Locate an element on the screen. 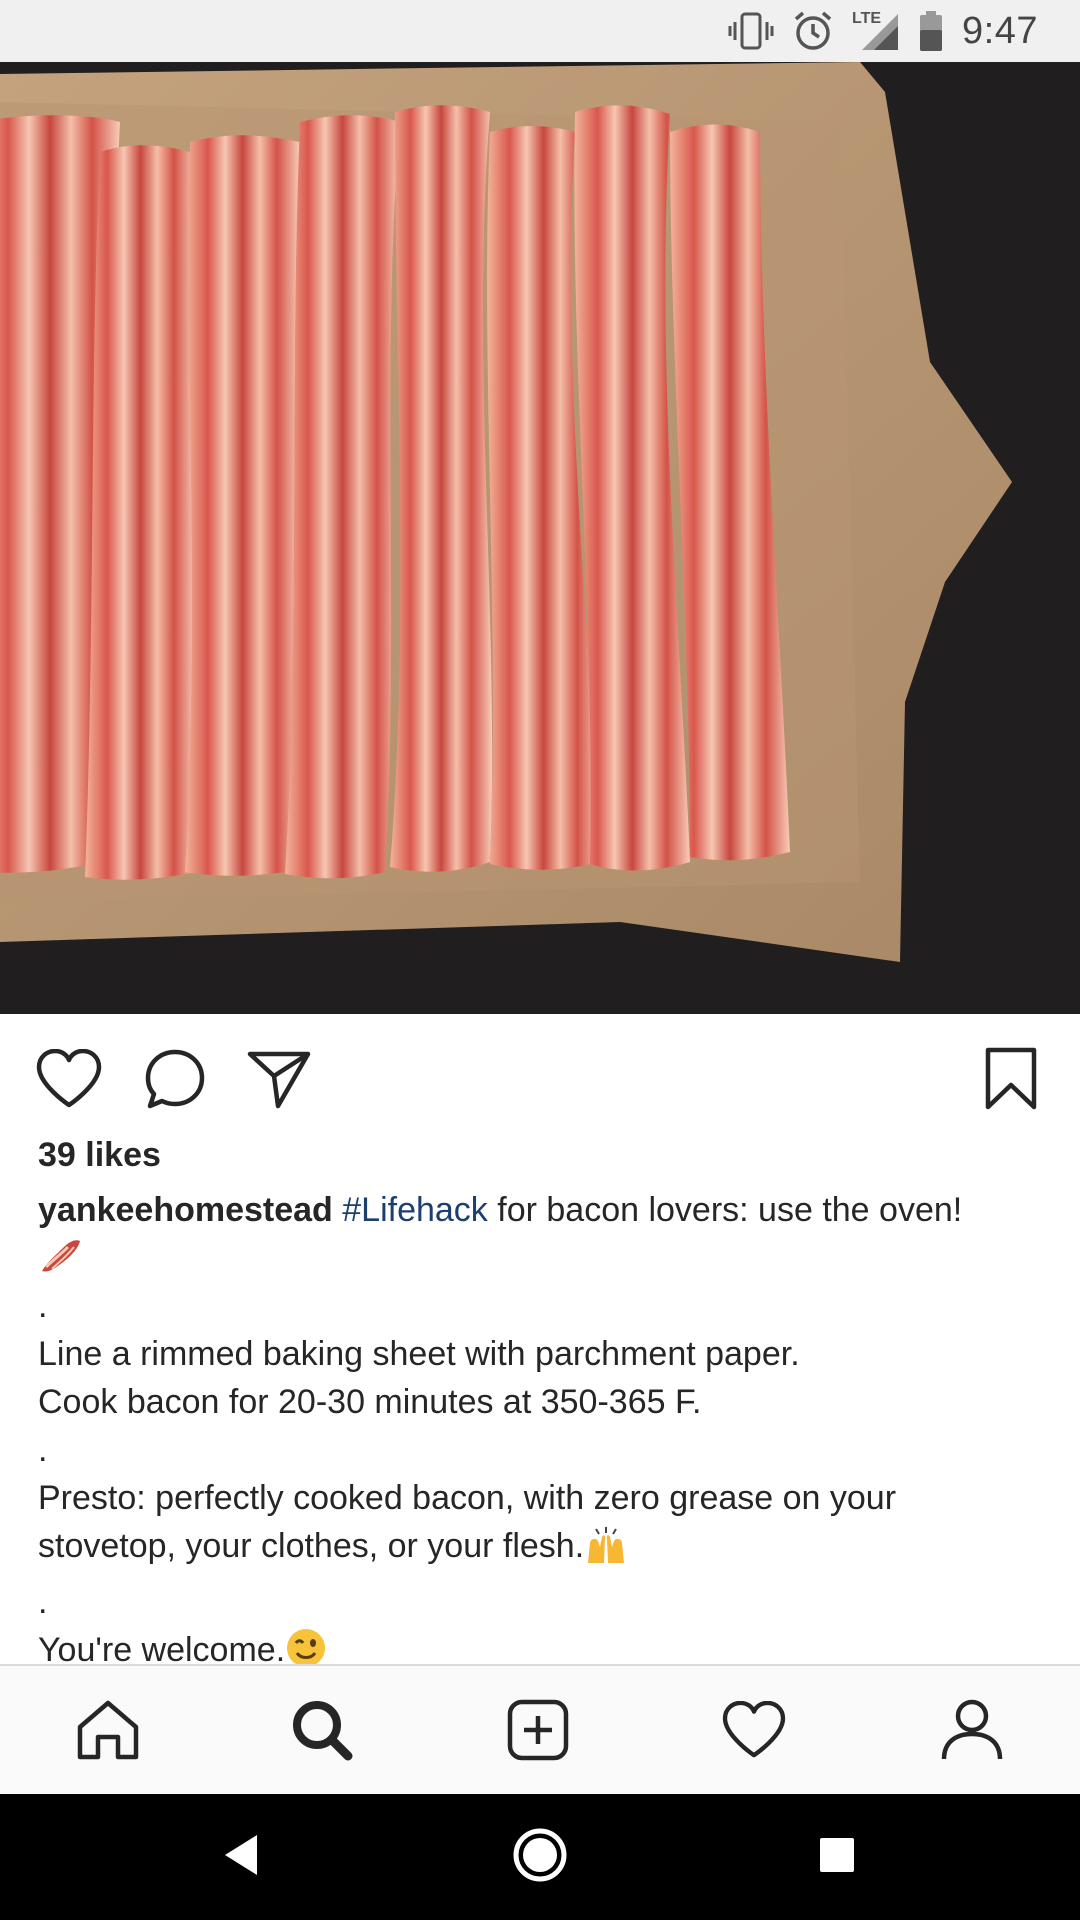 The height and width of the screenshot is (1920, 1080). android-navigation-bar is located at coordinates (540, 1857).